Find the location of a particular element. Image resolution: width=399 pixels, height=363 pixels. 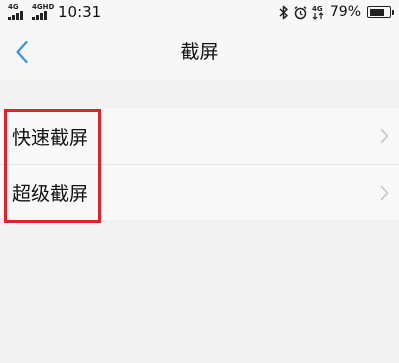

data-network-label: 4G is located at coordinates (317, 9).